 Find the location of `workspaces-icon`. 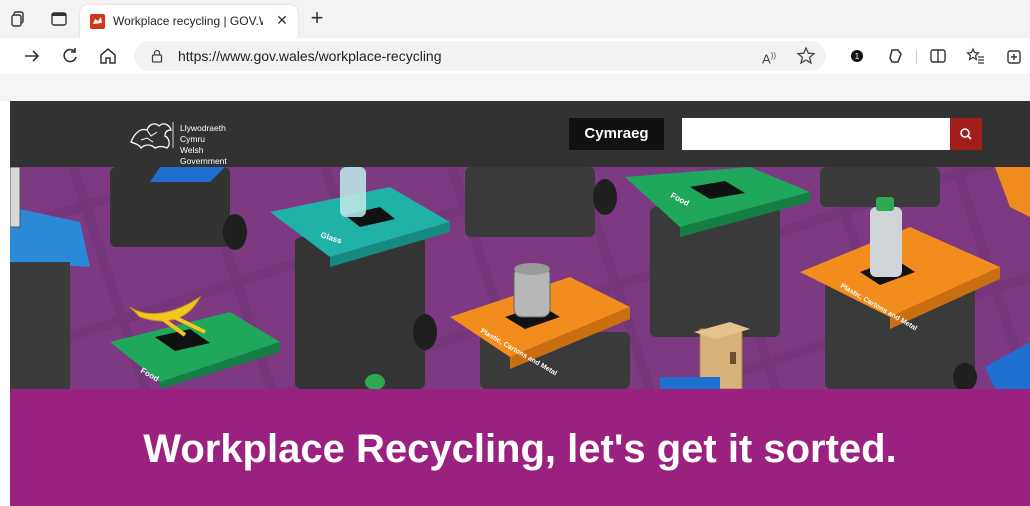

workspaces-icon is located at coordinates (19, 19).